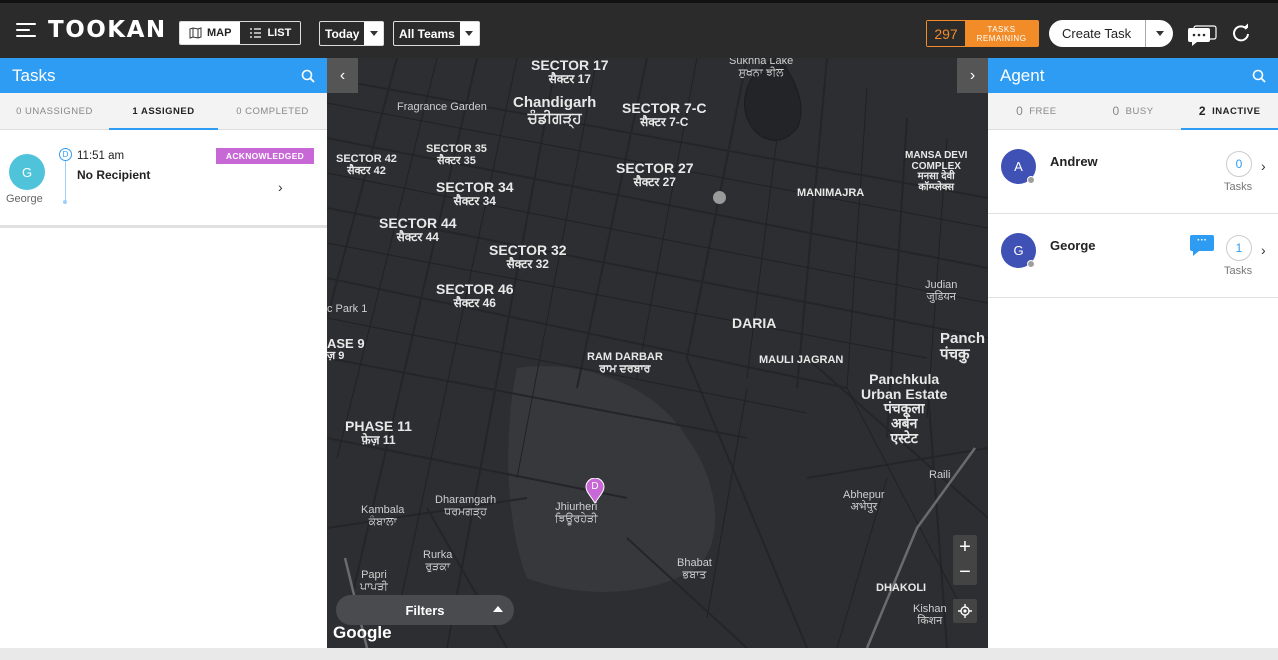 Image resolution: width=1278 pixels, height=660 pixels. Describe the element at coordinates (65, 154) in the screenshot. I see `delivery-marker-icon: D` at that location.